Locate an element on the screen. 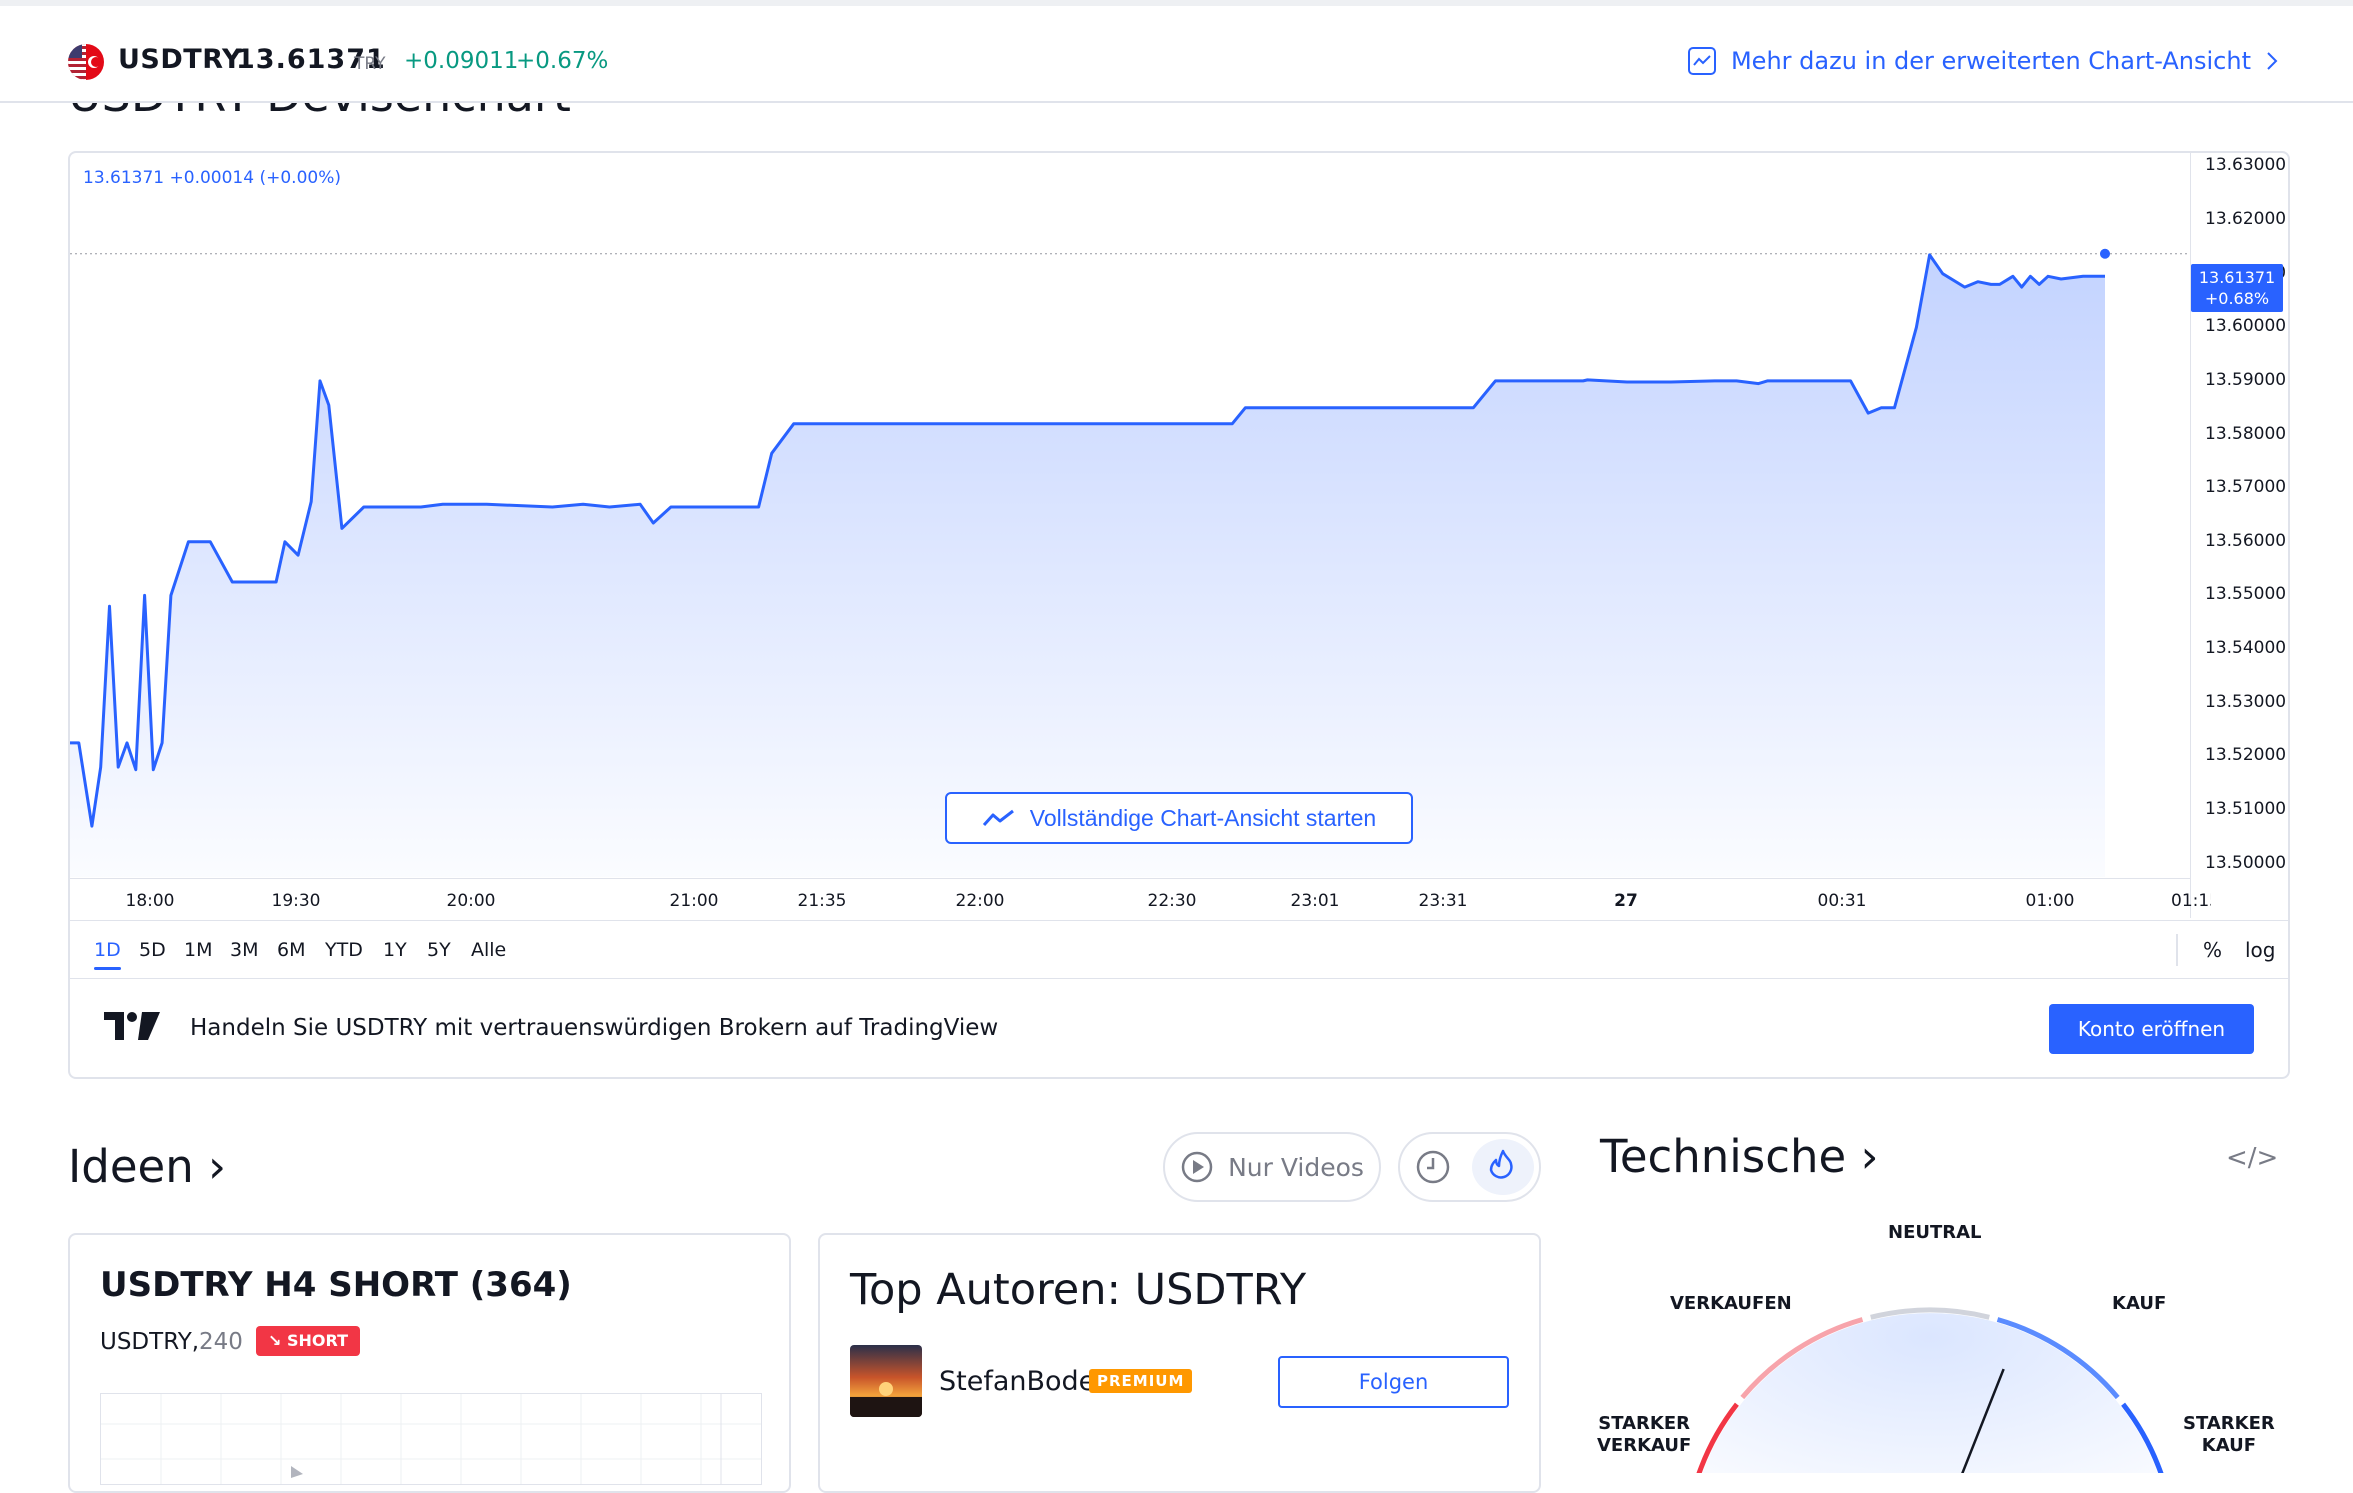 Image resolution: width=2353 pixels, height=1493 pixels. price-axis-tick: 13.63000 is located at coordinates (2246, 165).